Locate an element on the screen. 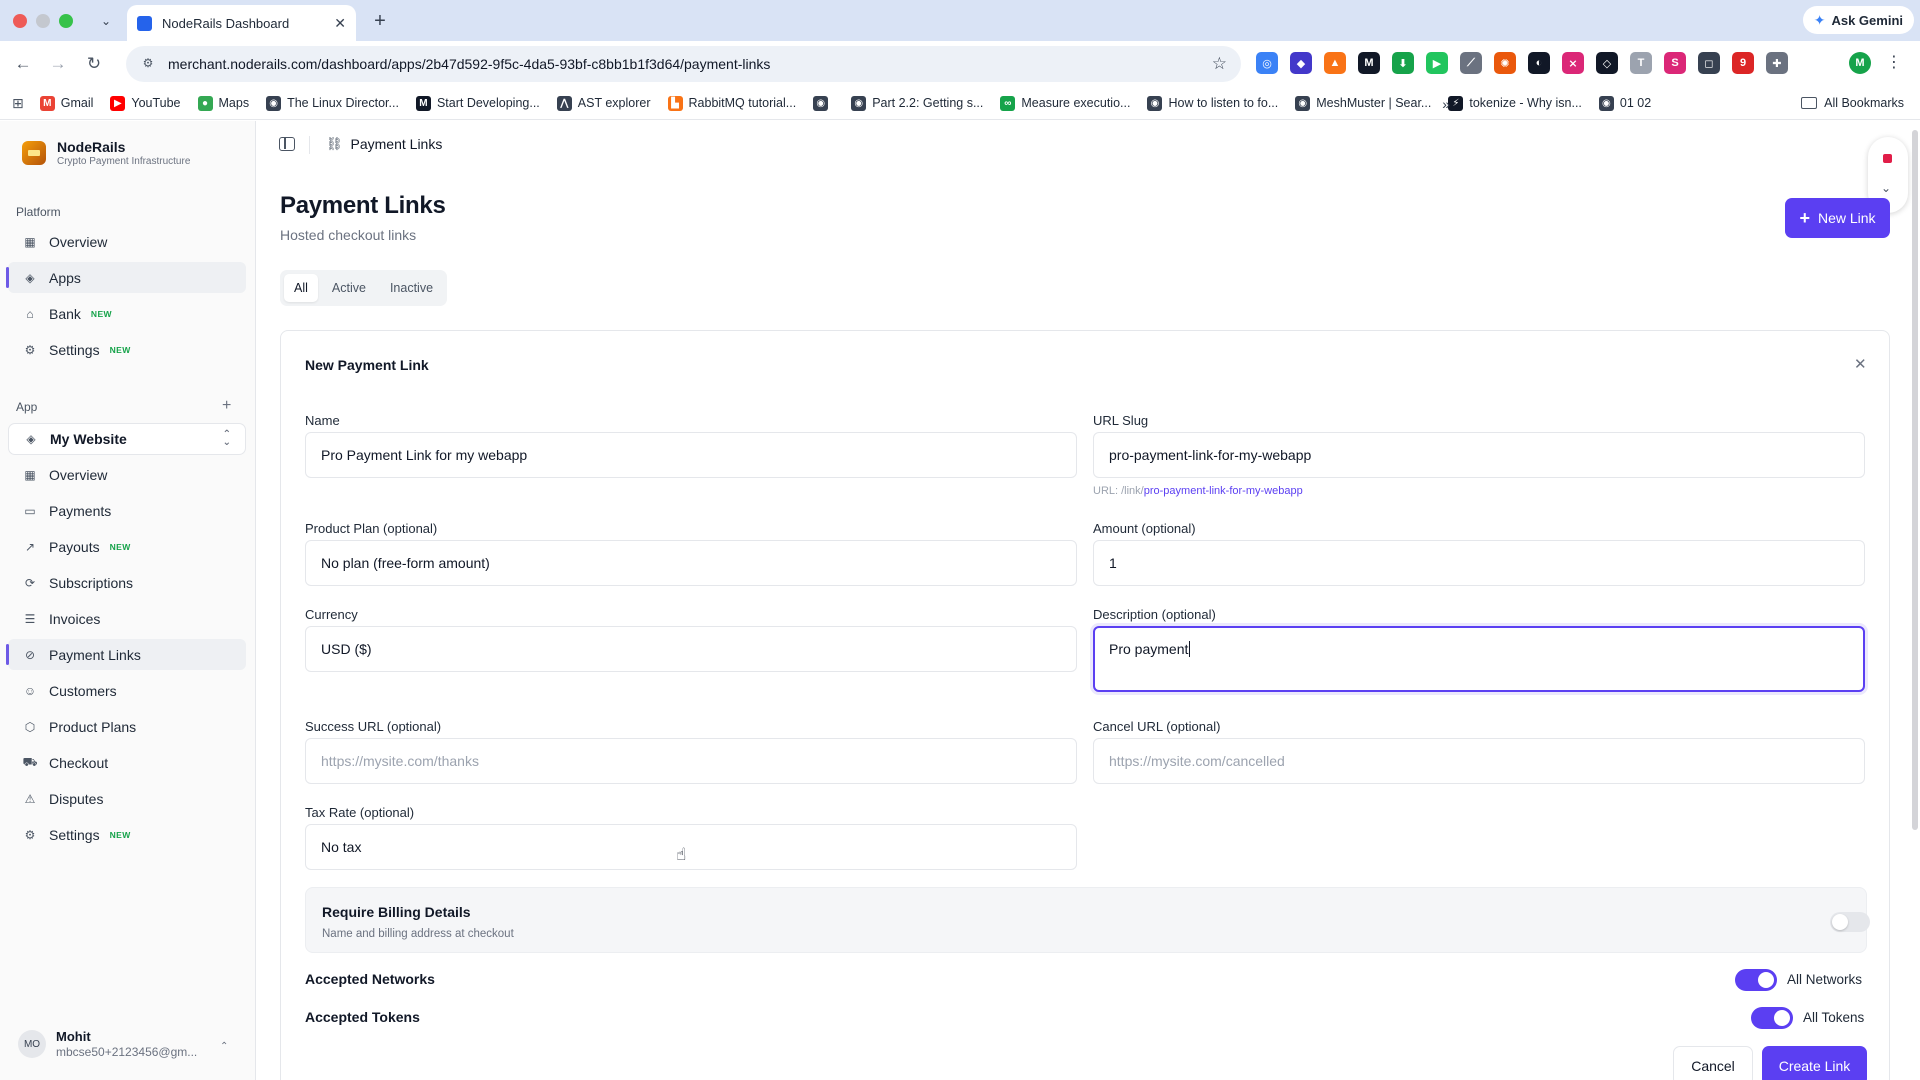  success-url-input: https://mysite.com/thanks is located at coordinates (691, 761).